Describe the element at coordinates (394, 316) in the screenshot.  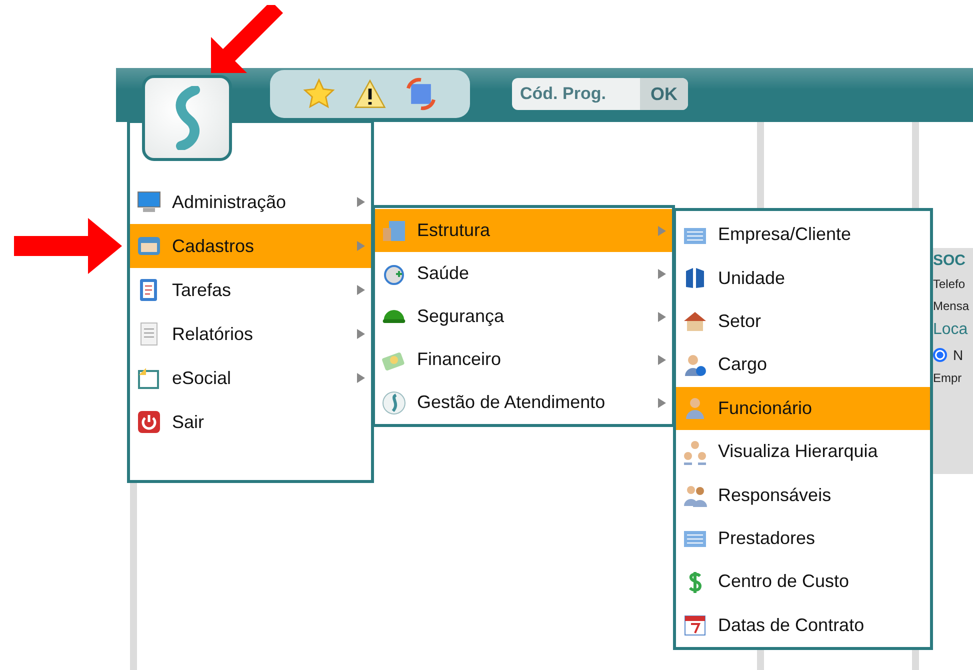
I see `helmet-icon` at that location.